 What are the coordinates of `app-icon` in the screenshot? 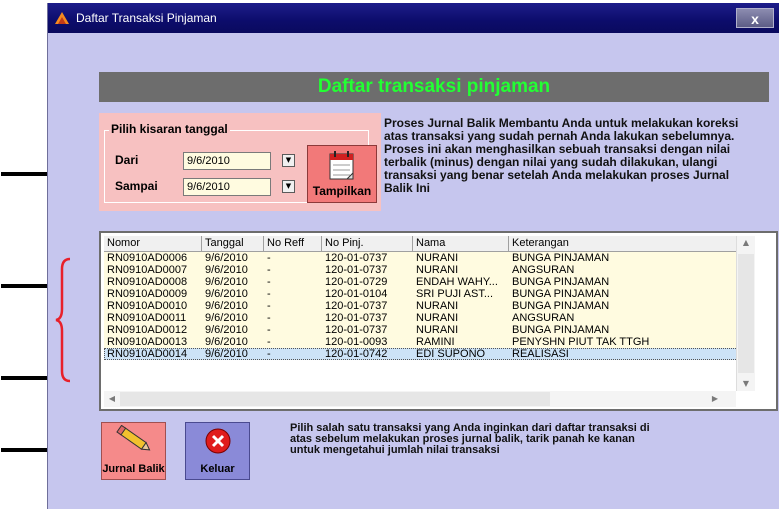 It's located at (62, 18).